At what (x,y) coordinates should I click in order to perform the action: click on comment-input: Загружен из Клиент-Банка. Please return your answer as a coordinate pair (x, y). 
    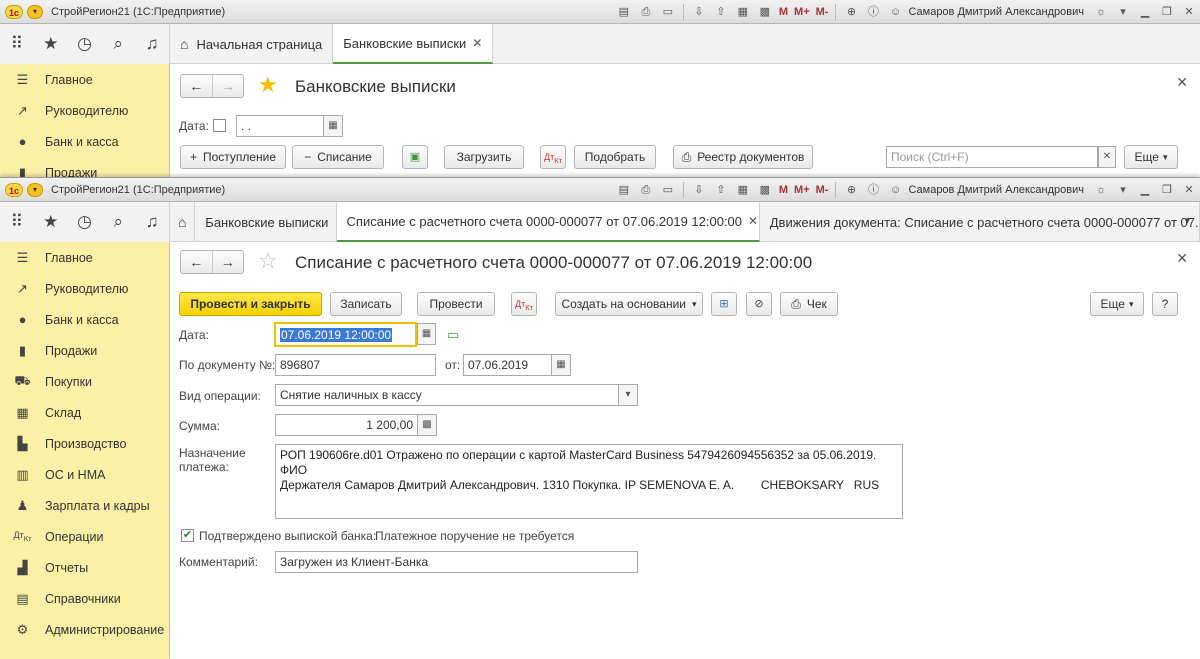
    Looking at the image, I should click on (456, 562).